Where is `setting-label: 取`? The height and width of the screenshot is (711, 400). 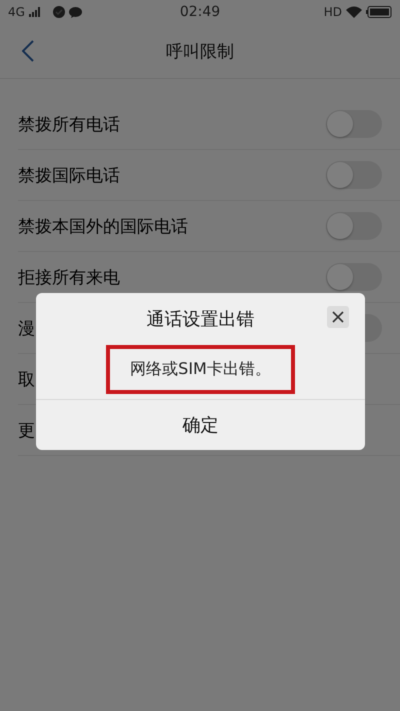
setting-label: 取 is located at coordinates (26, 379).